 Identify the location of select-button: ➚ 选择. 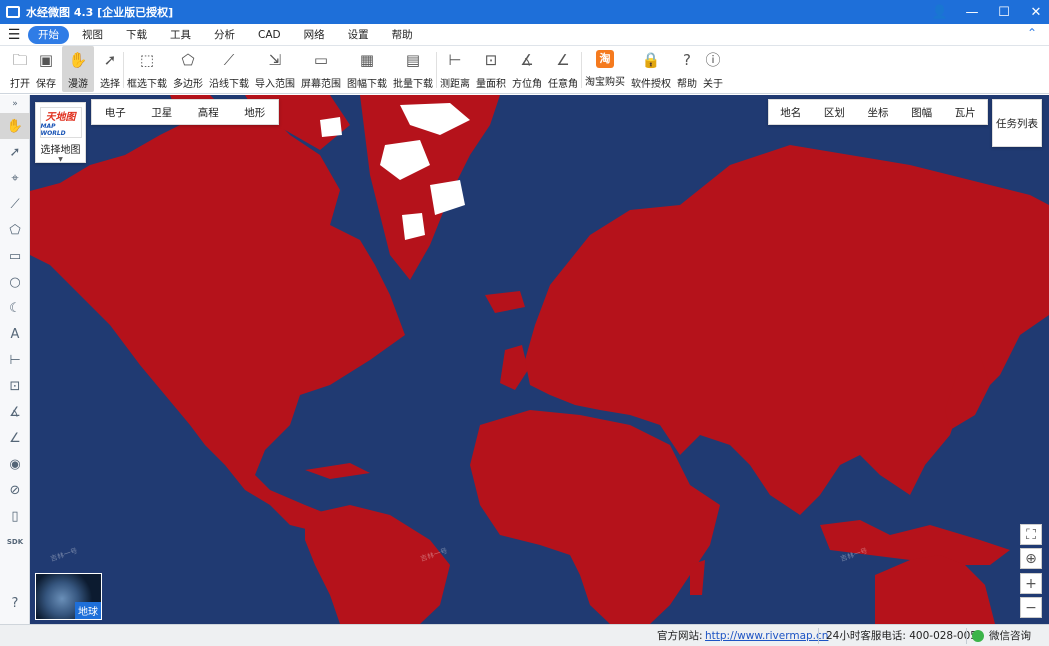
(110, 69).